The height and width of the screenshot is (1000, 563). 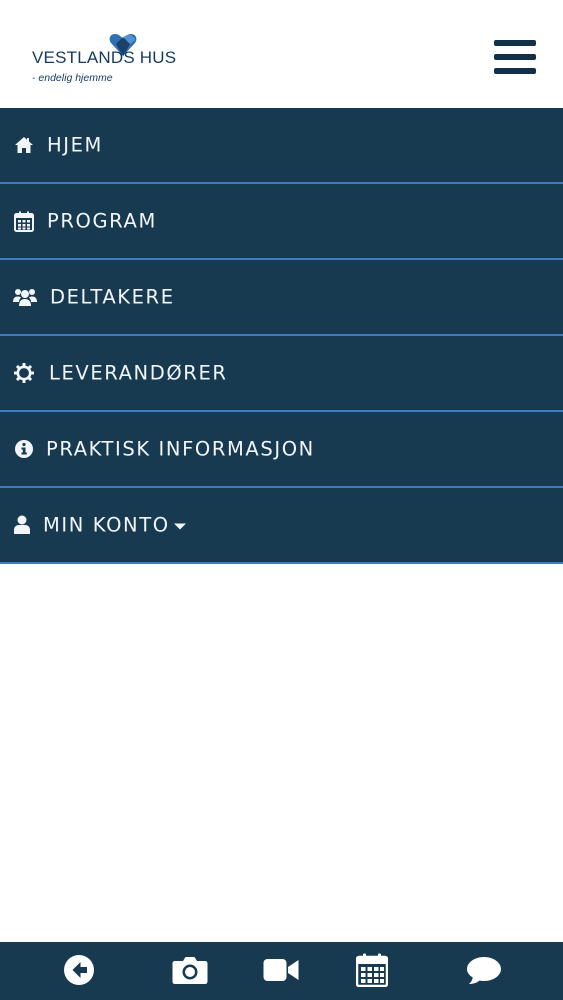 I want to click on menu-label-leverandorer: LEVERANDØRER, so click(x=138, y=373).